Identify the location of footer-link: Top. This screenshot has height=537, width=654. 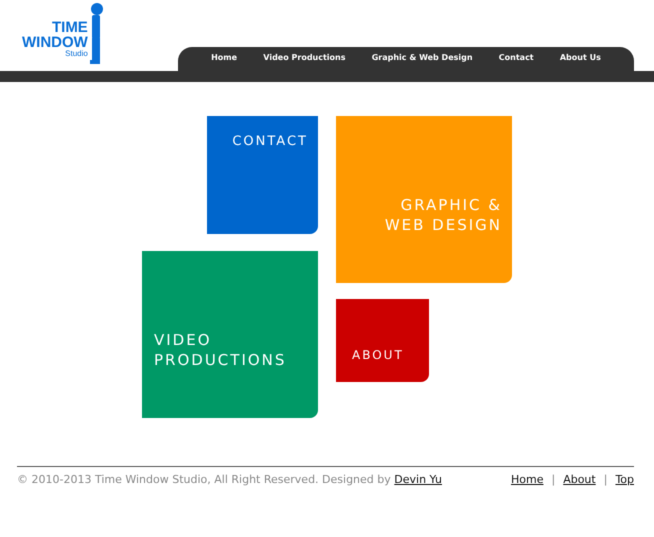
(624, 479).